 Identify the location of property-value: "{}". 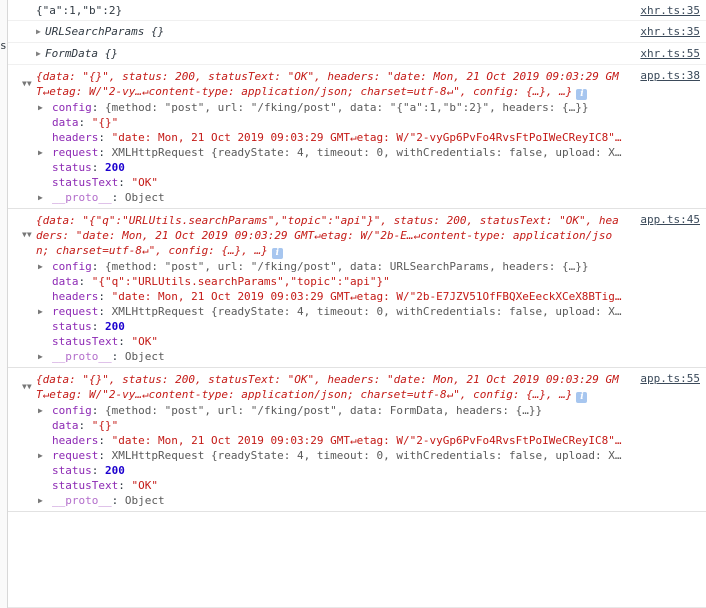
(105, 122).